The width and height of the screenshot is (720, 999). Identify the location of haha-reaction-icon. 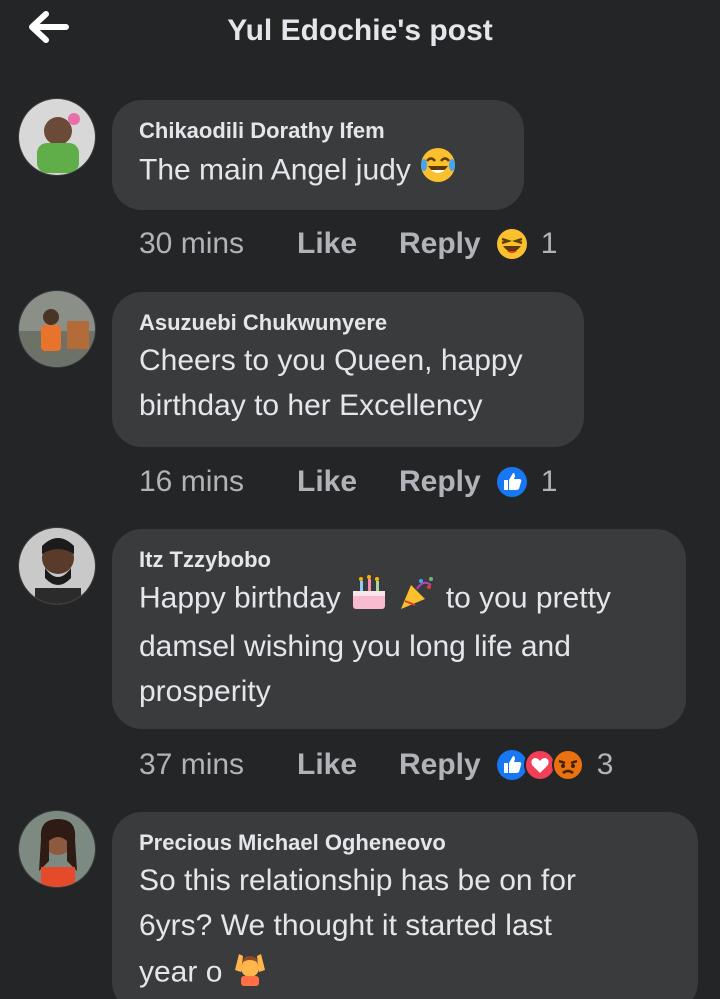
(512, 244).